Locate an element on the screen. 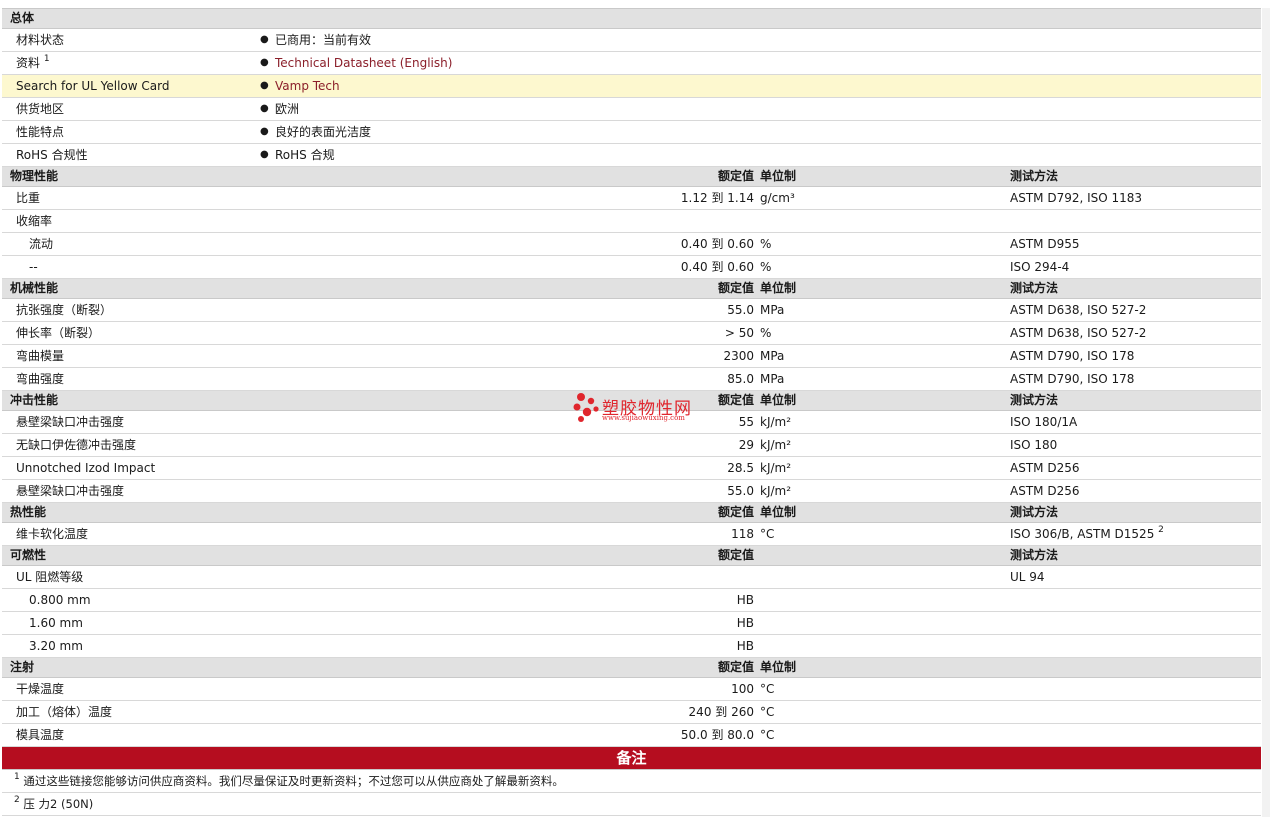  property-label: 抗张强度（断裂） is located at coordinates (64, 310).